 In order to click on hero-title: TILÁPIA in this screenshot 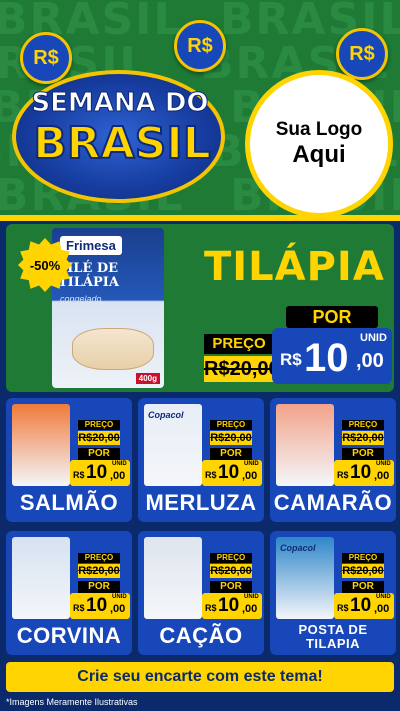, I will do `click(294, 267)`.